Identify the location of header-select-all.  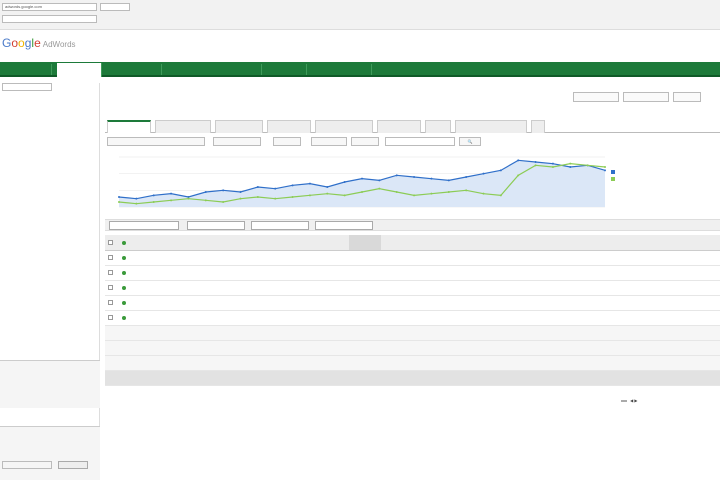
(112, 243).